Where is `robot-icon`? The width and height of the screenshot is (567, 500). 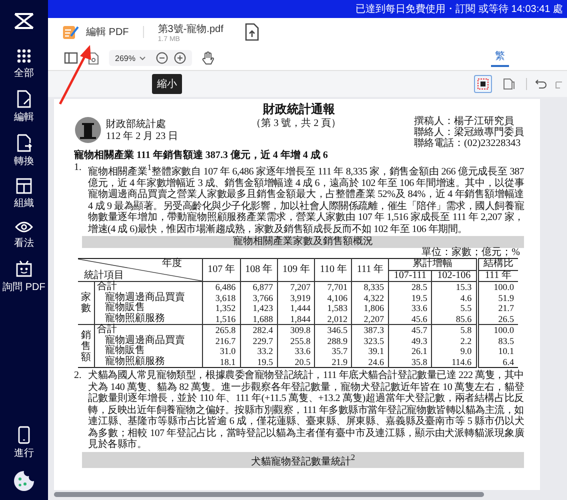
robot-icon is located at coordinates (24, 269).